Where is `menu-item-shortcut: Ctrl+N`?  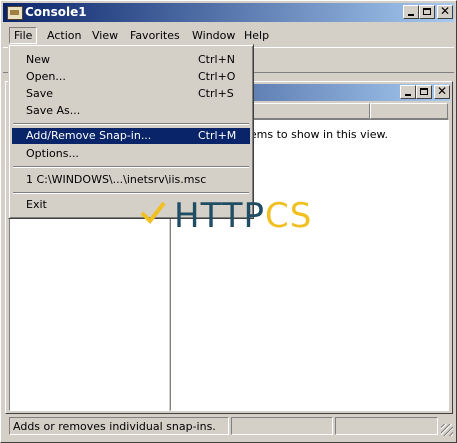 menu-item-shortcut: Ctrl+N is located at coordinates (217, 59).